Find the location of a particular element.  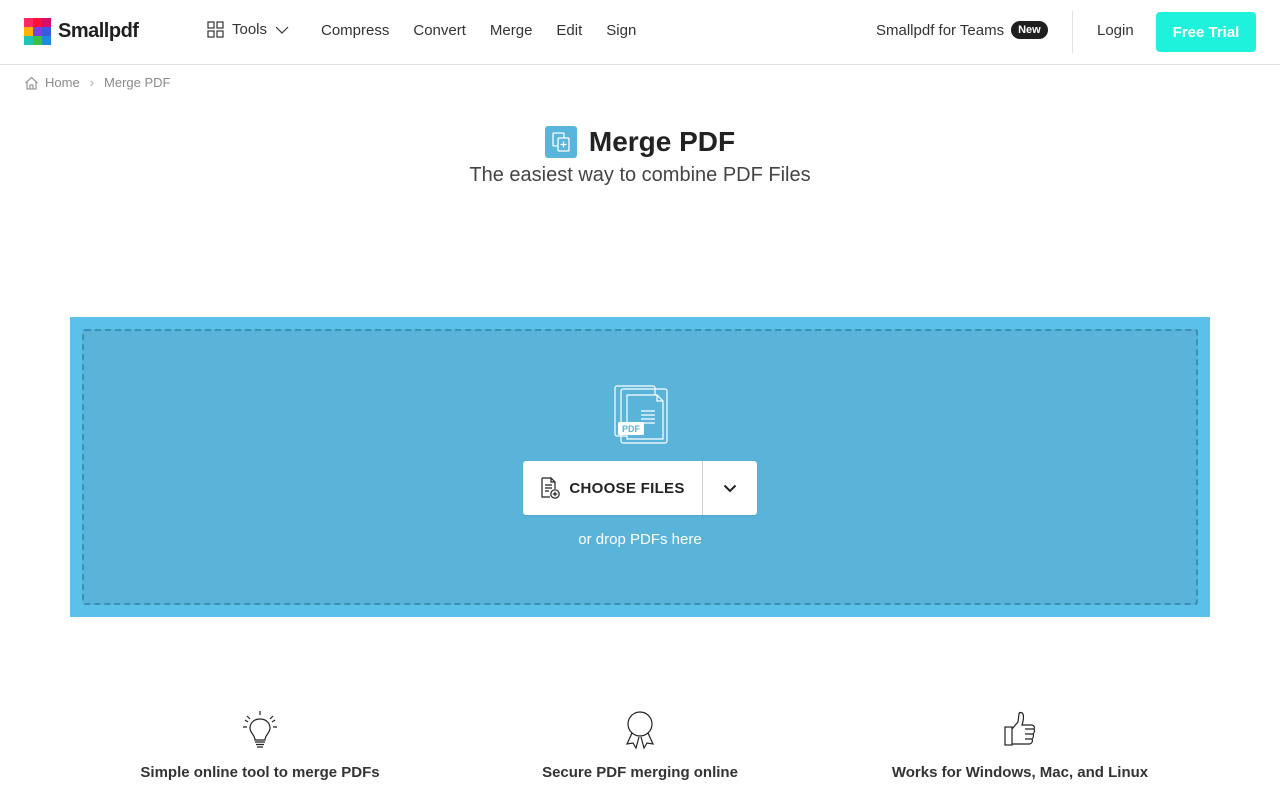

page-title: Merge PDF is located at coordinates (662, 141).